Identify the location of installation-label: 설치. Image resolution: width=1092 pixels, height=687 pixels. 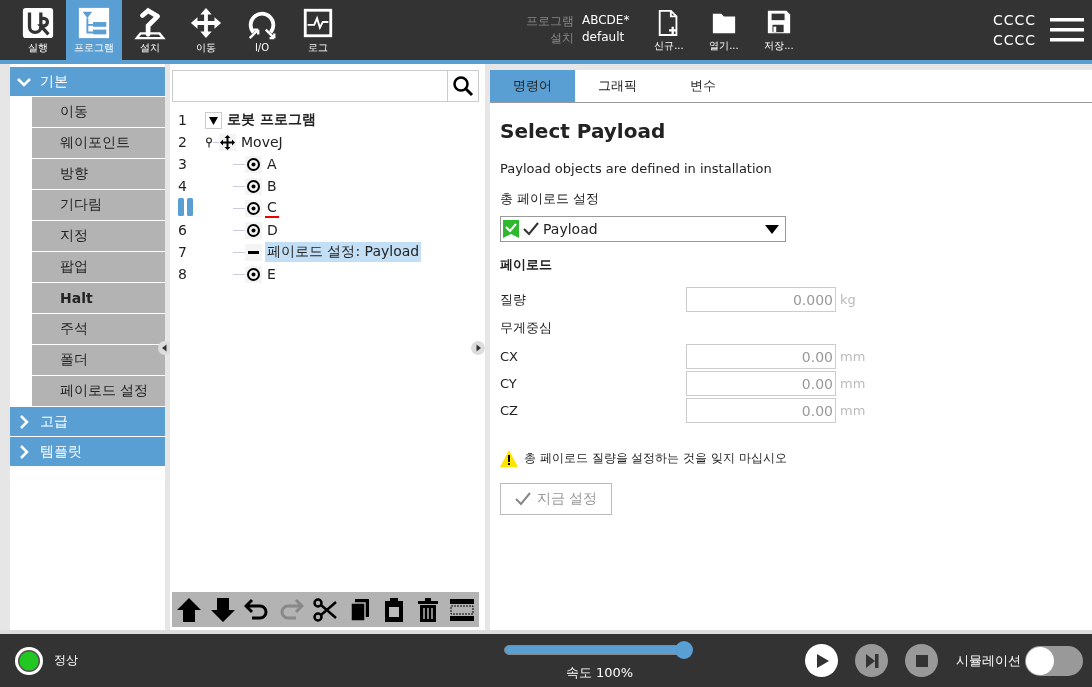
(561, 38).